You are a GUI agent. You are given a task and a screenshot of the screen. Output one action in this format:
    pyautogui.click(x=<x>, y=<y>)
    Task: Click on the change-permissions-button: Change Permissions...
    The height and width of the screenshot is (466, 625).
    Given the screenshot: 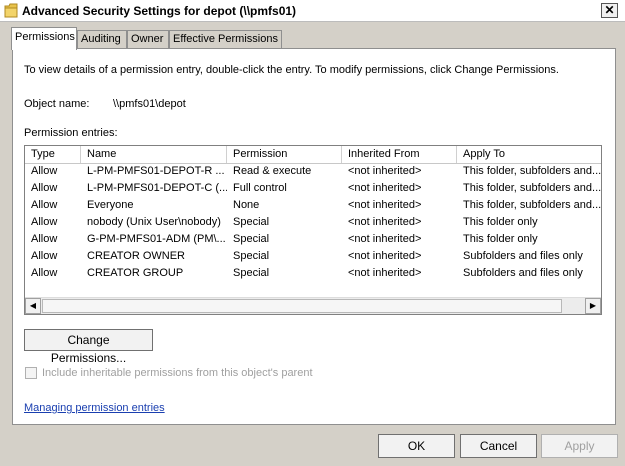 What is the action you would take?
    pyautogui.click(x=88, y=347)
    